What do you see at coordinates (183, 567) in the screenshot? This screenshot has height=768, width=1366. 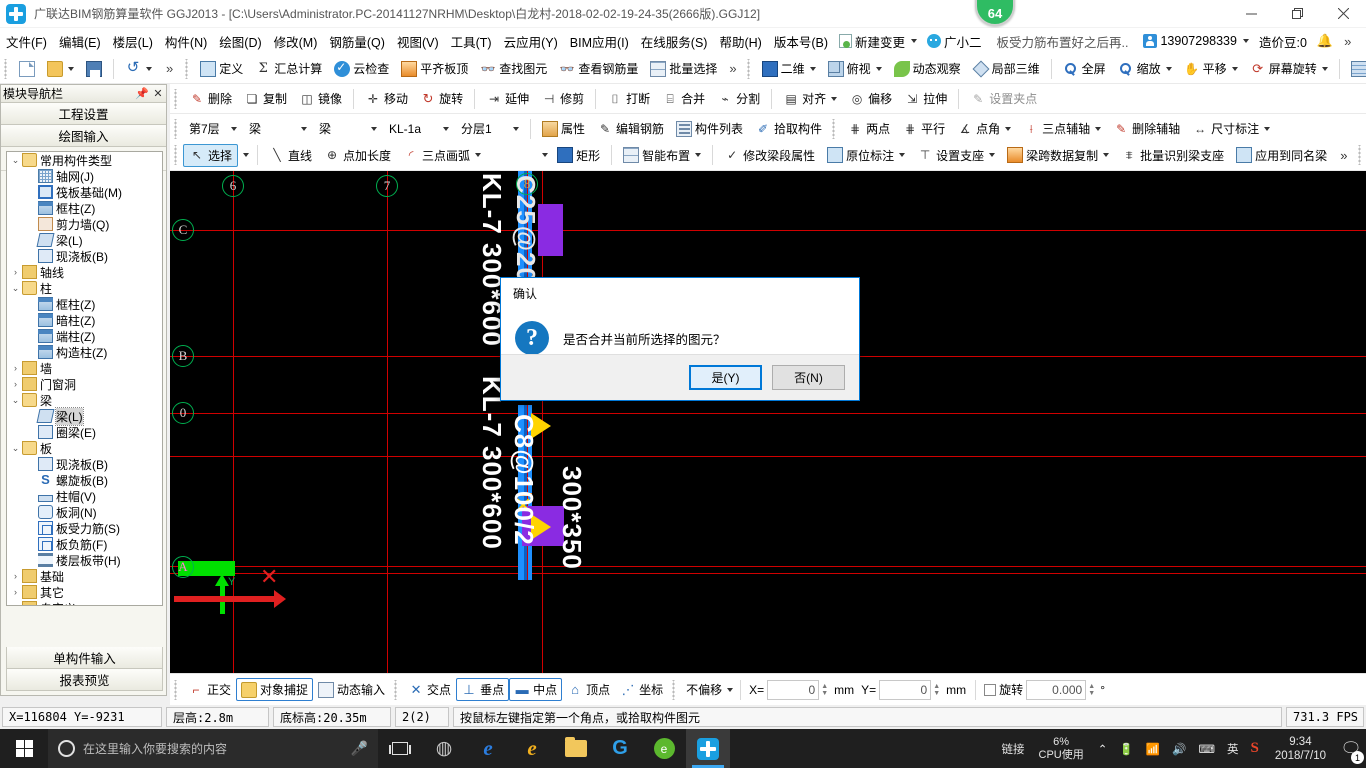 I see `axis-bubble-a: A` at bounding box center [183, 567].